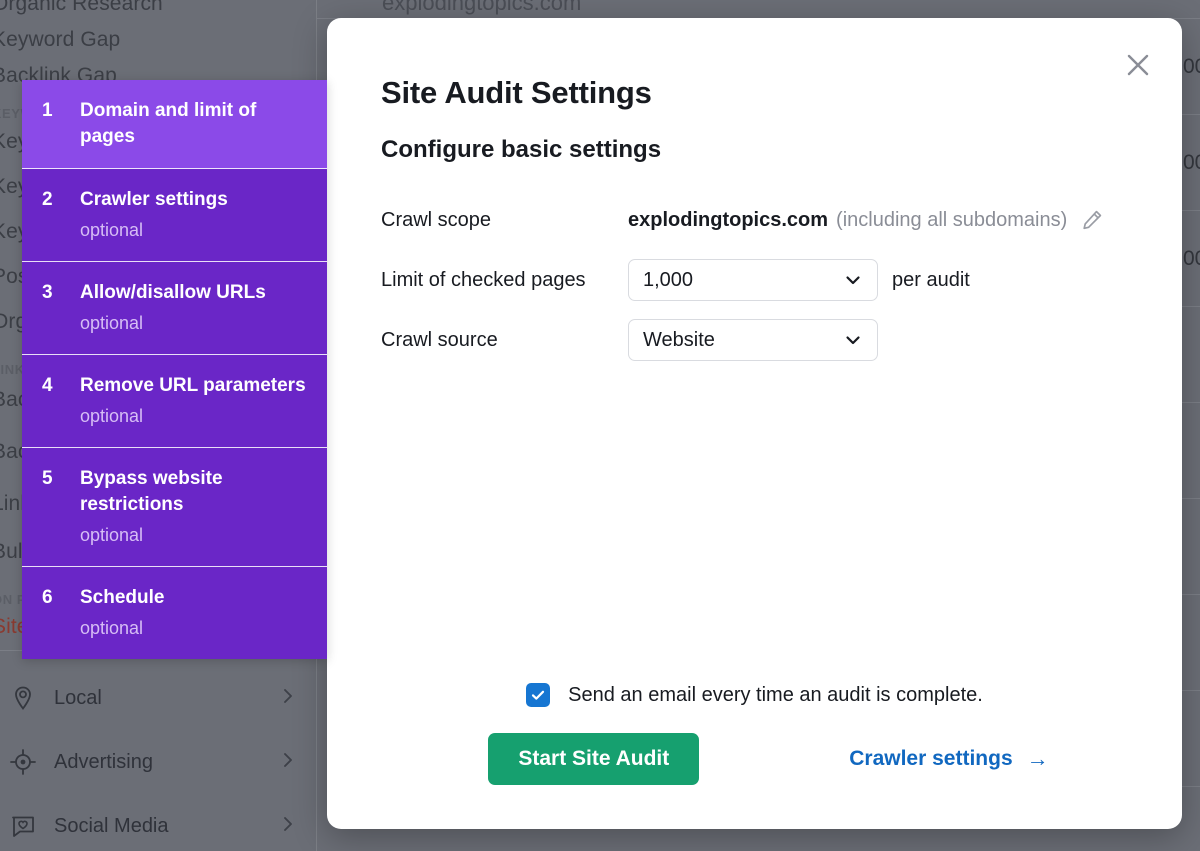  I want to click on wizard-step-2: 2 Crawler settings optional, so click(174, 215).